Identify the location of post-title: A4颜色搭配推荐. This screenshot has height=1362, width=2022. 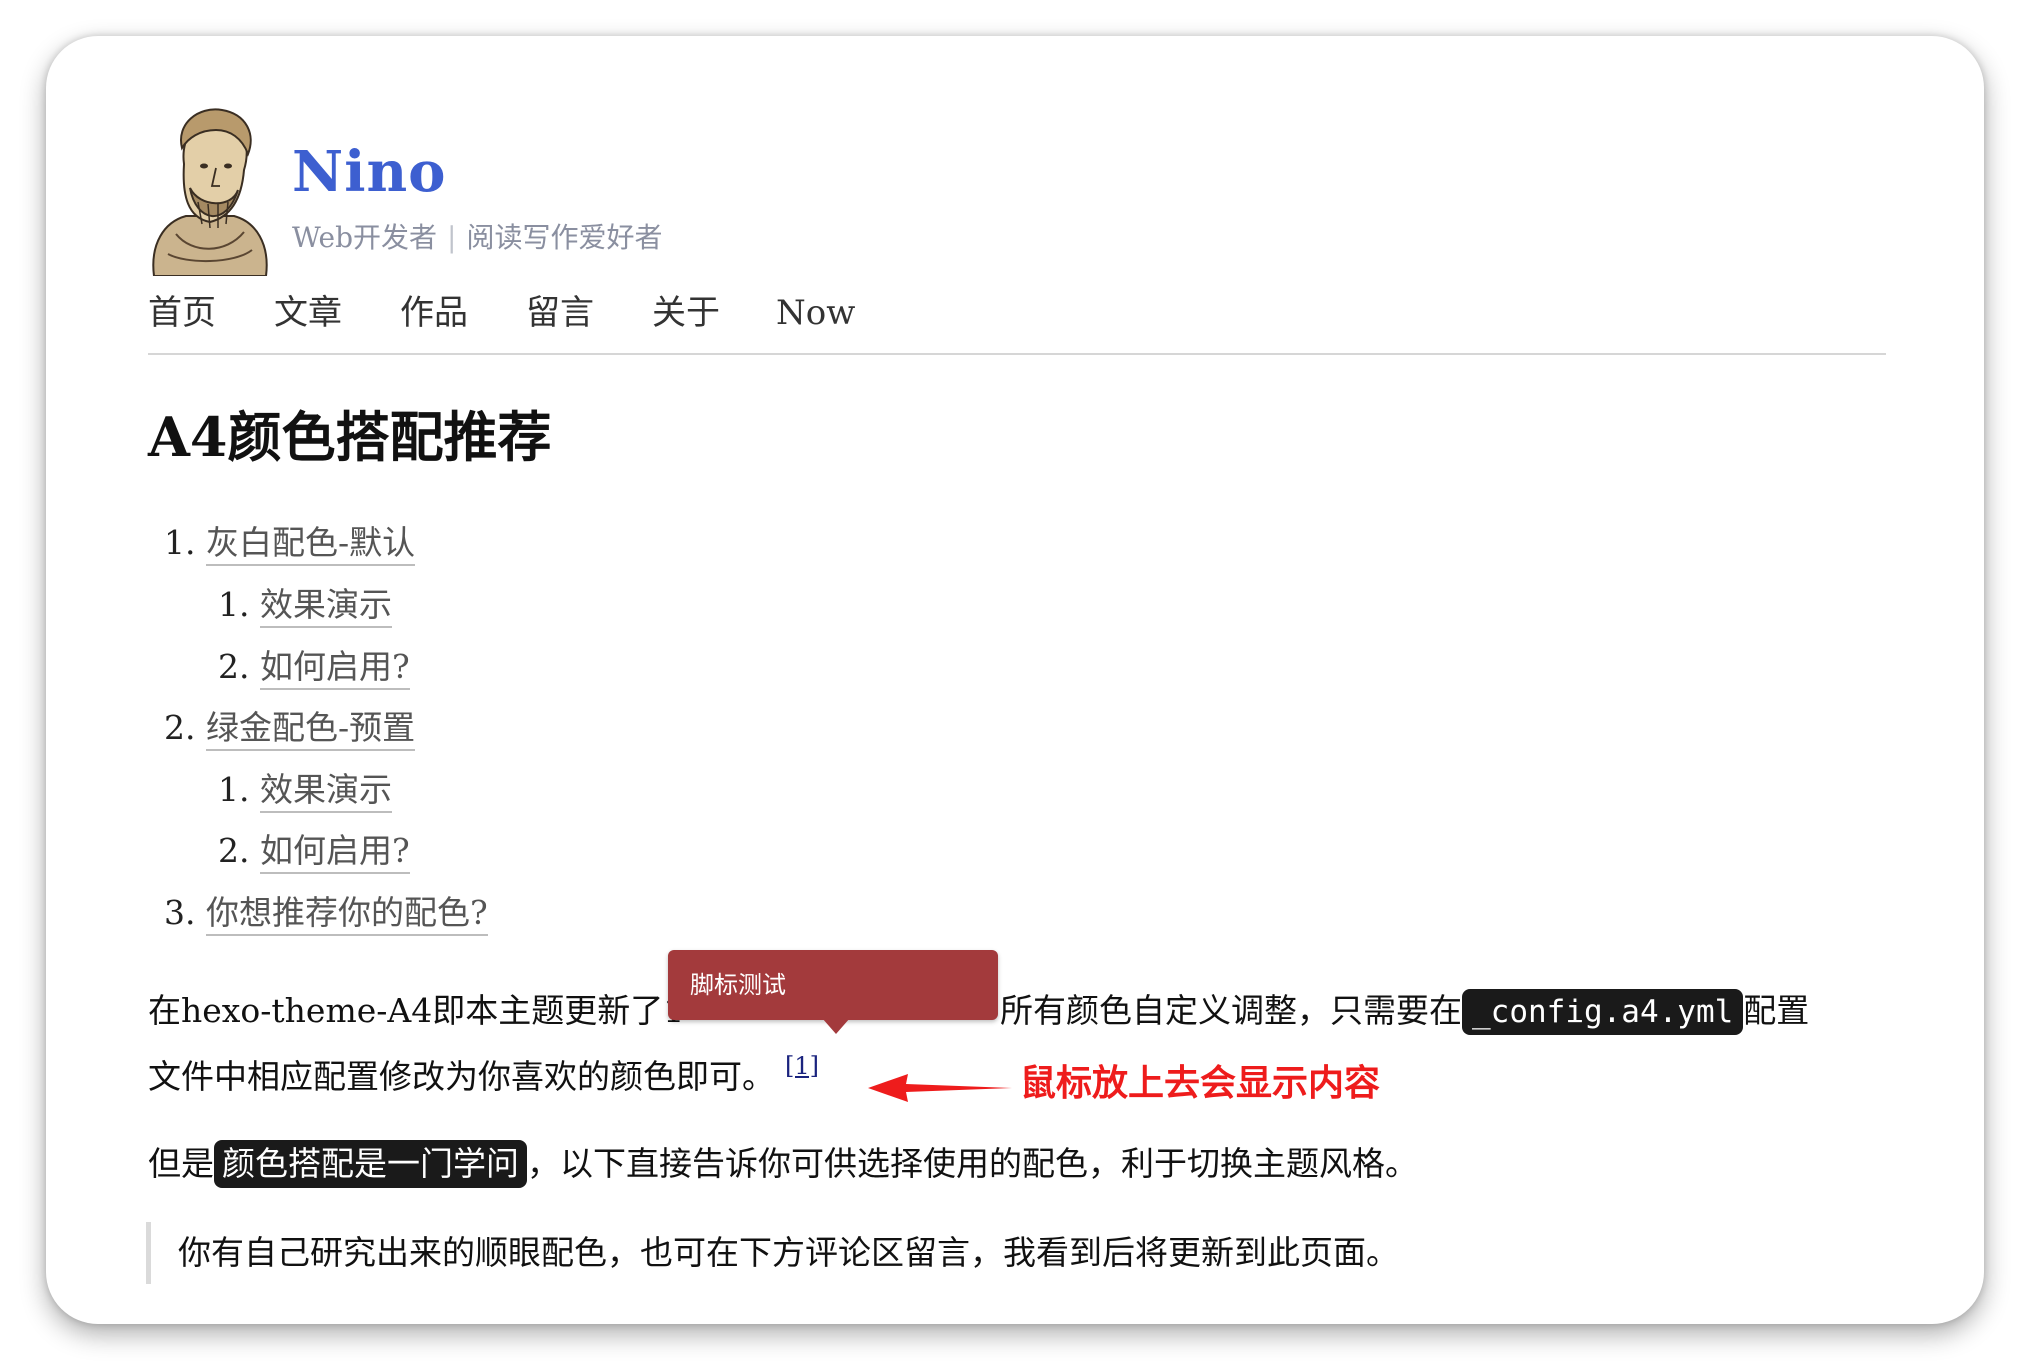
(350, 437).